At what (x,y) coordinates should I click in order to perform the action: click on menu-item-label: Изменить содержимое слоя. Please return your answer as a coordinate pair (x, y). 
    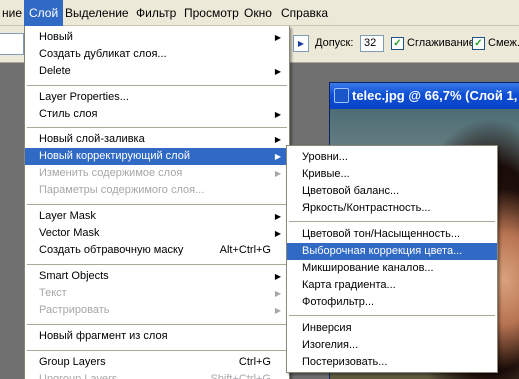
    Looking at the image, I should click on (111, 173).